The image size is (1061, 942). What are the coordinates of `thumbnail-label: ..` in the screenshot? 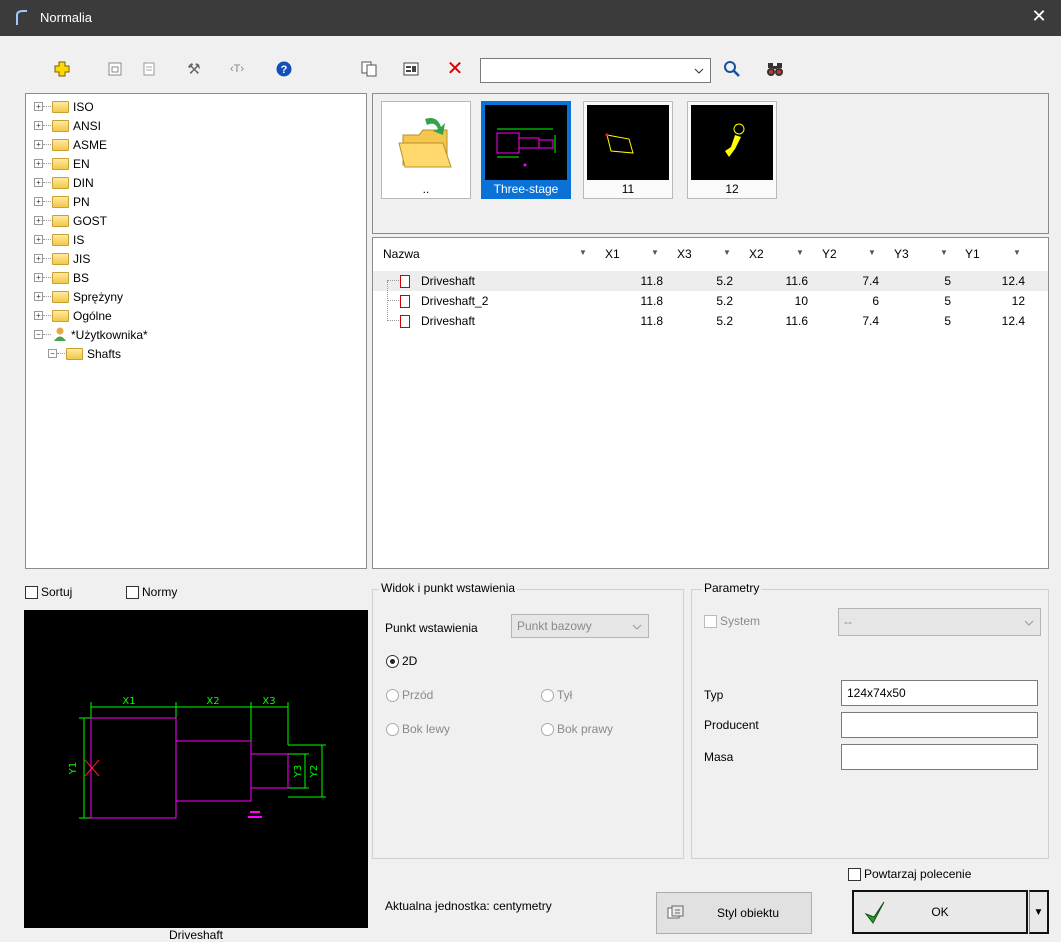 It's located at (426, 189).